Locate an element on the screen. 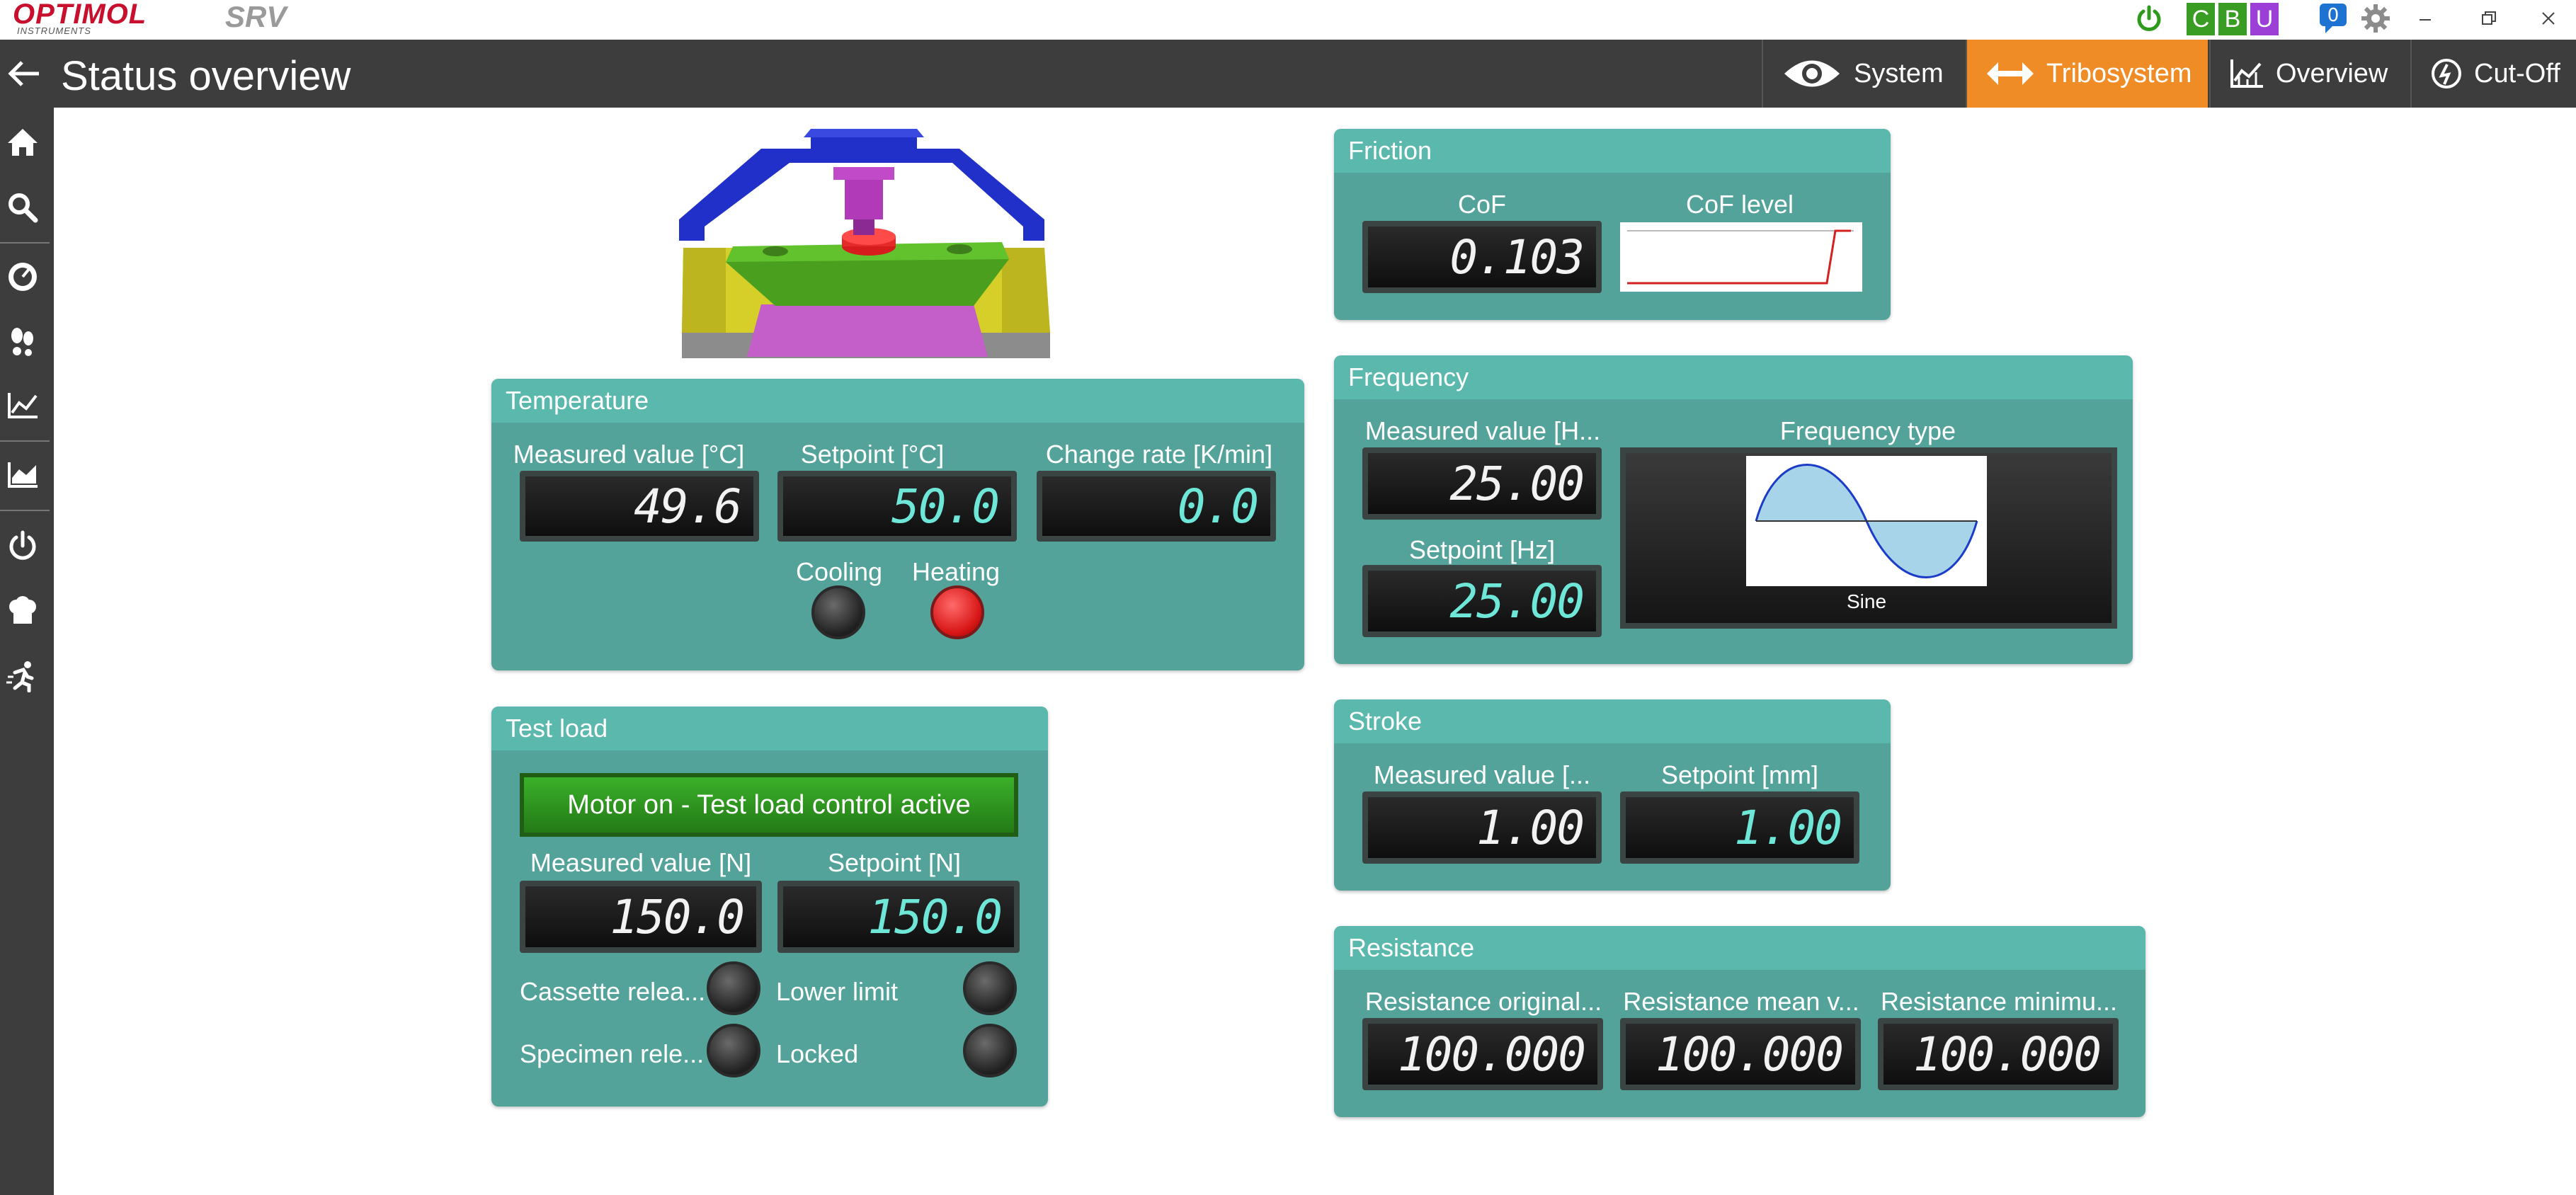 The width and height of the screenshot is (2576, 1195). optimol-logo: OPTIMOL INSTRUMENTS is located at coordinates (80, 18).